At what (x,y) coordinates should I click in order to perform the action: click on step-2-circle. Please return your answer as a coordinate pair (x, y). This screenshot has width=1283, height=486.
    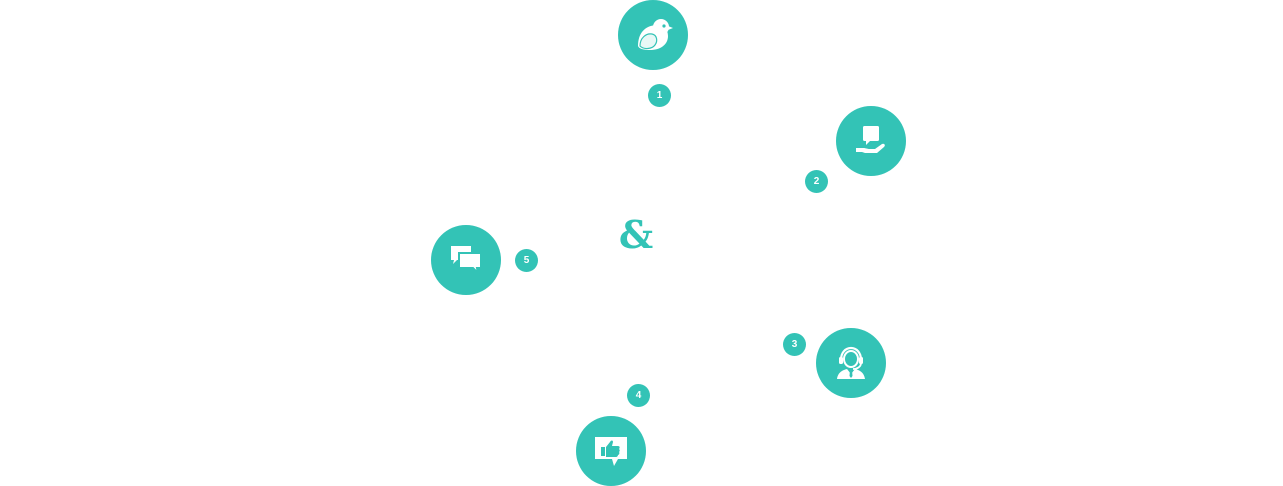
    Looking at the image, I should click on (871, 141).